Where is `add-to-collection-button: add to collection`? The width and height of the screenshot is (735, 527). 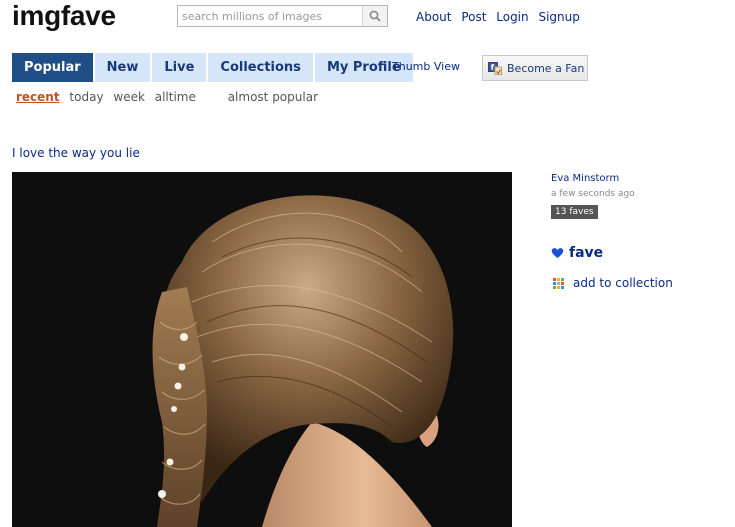
add-to-collection-button: add to collection is located at coordinates (613, 283).